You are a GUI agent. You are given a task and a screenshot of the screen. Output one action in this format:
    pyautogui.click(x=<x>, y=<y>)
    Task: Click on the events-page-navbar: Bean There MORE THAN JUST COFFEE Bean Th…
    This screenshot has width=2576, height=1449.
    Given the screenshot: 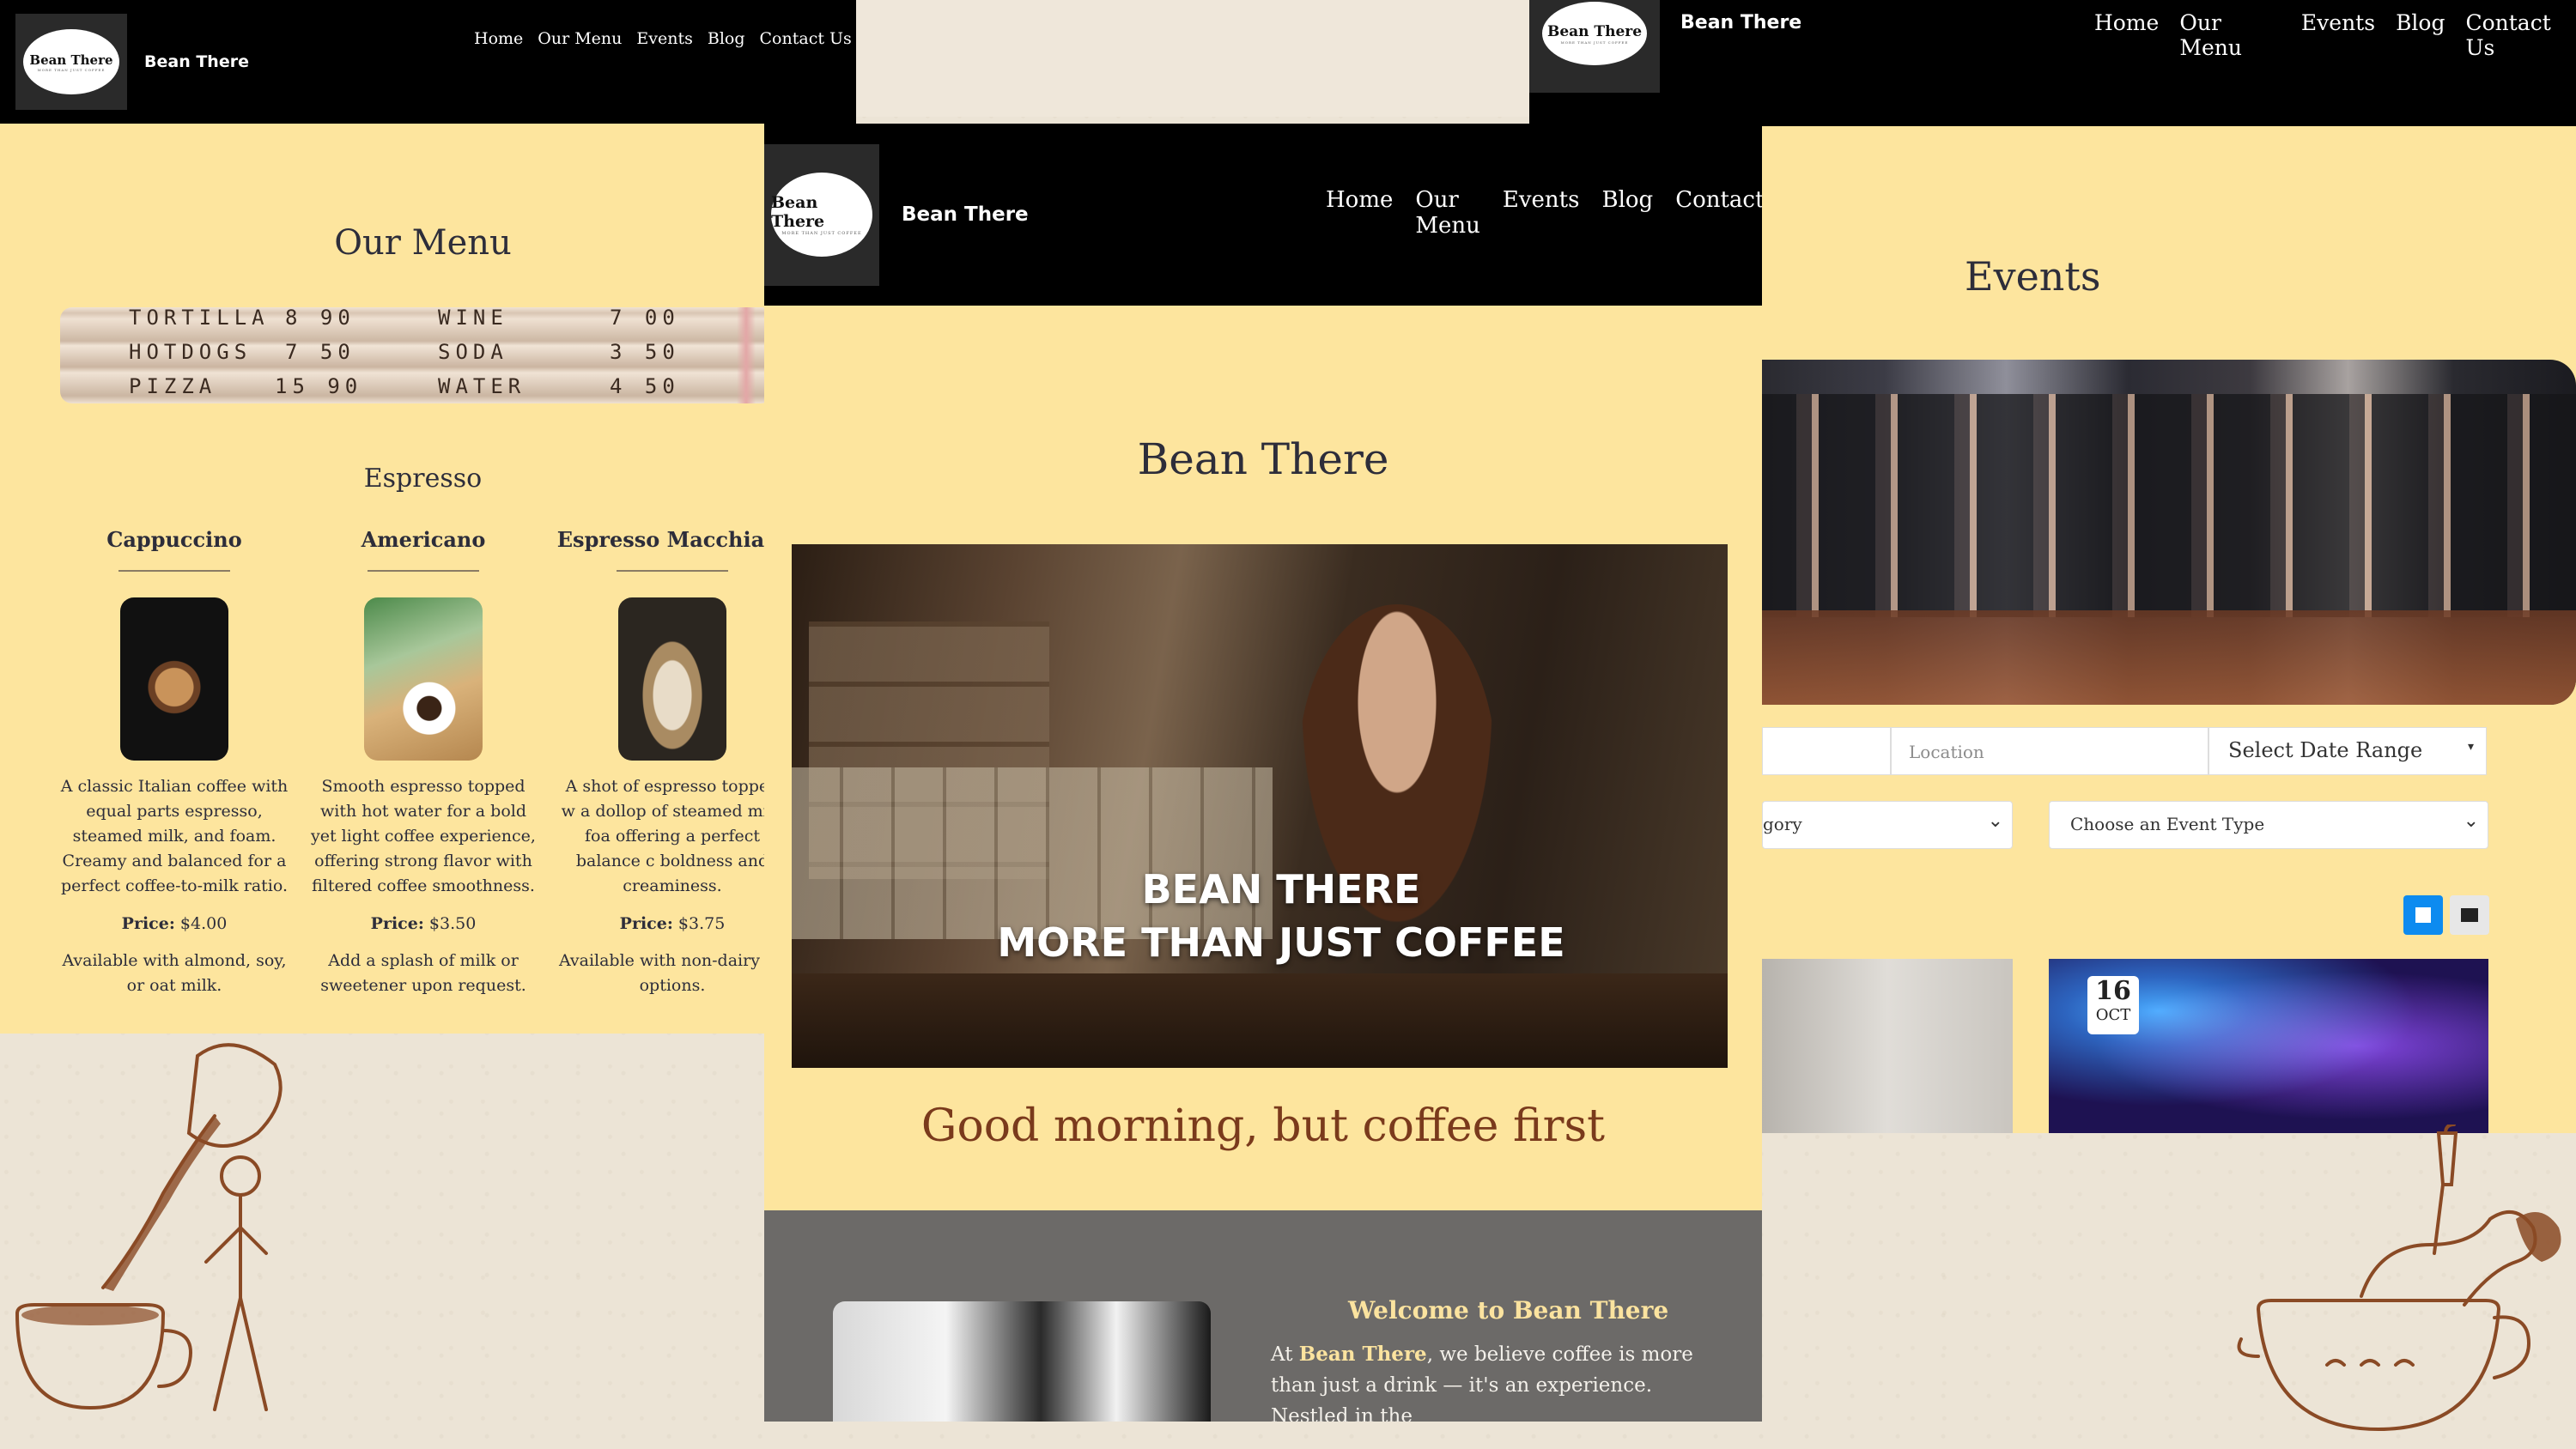 What is the action you would take?
    pyautogui.click(x=2053, y=63)
    